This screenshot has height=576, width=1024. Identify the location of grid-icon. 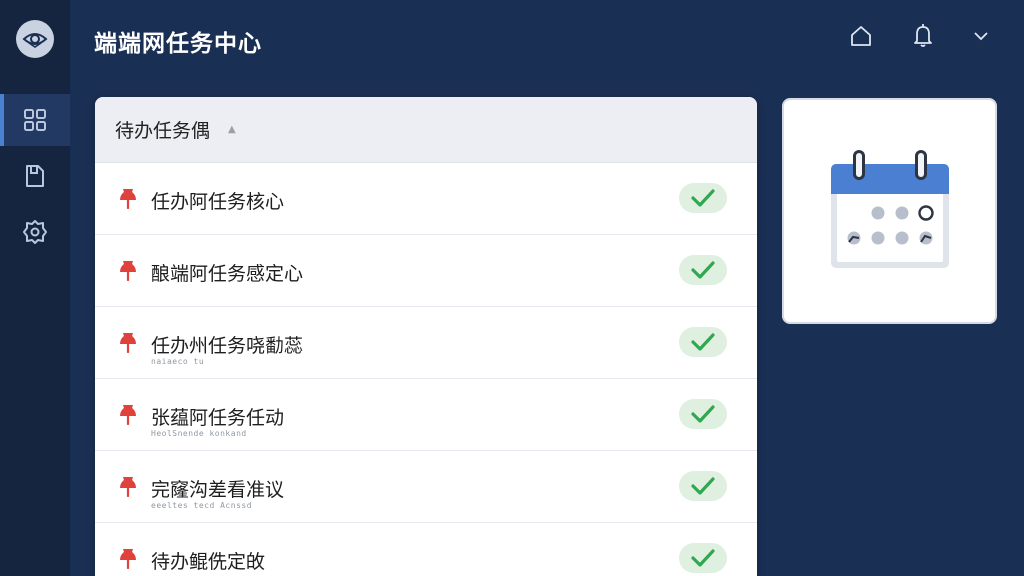
(35, 120).